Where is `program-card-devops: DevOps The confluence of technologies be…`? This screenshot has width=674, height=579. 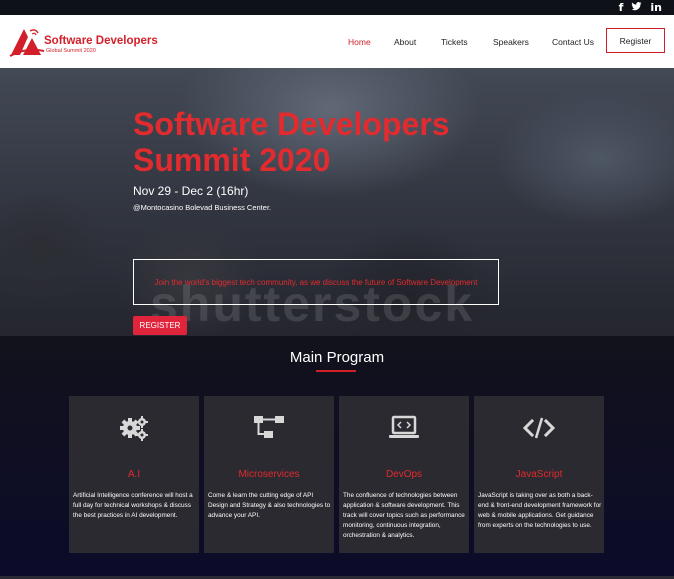 program-card-devops: DevOps The confluence of technologies be… is located at coordinates (404, 474).